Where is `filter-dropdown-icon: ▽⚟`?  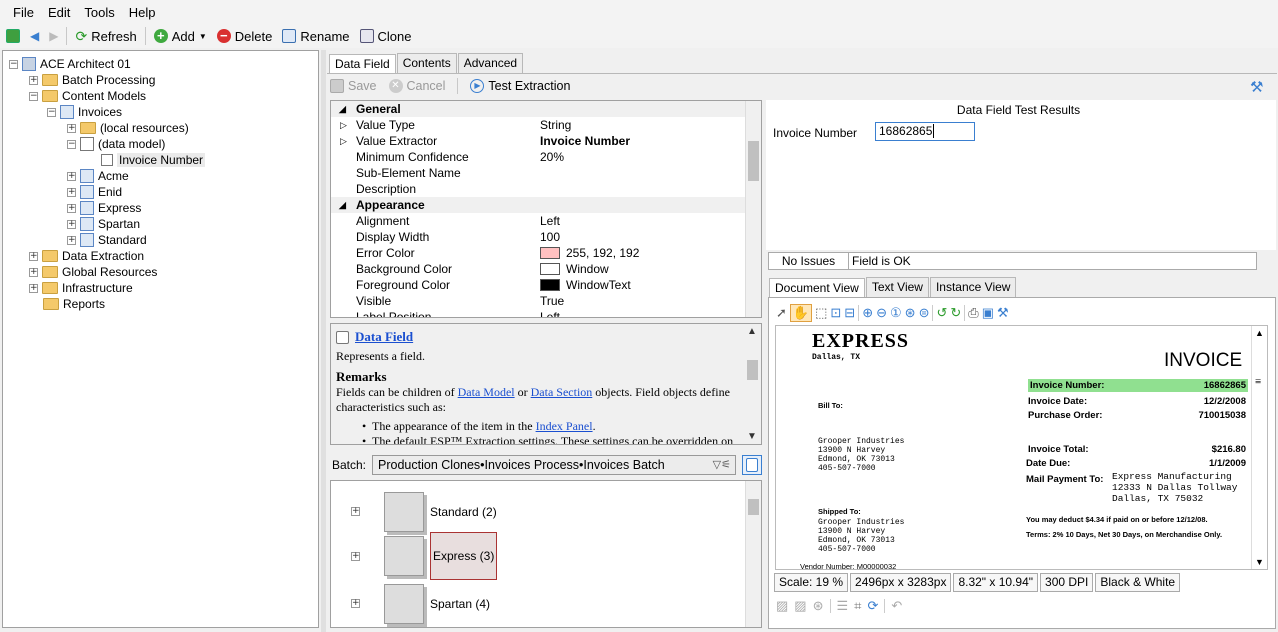 filter-dropdown-icon: ▽⚟ is located at coordinates (722, 464).